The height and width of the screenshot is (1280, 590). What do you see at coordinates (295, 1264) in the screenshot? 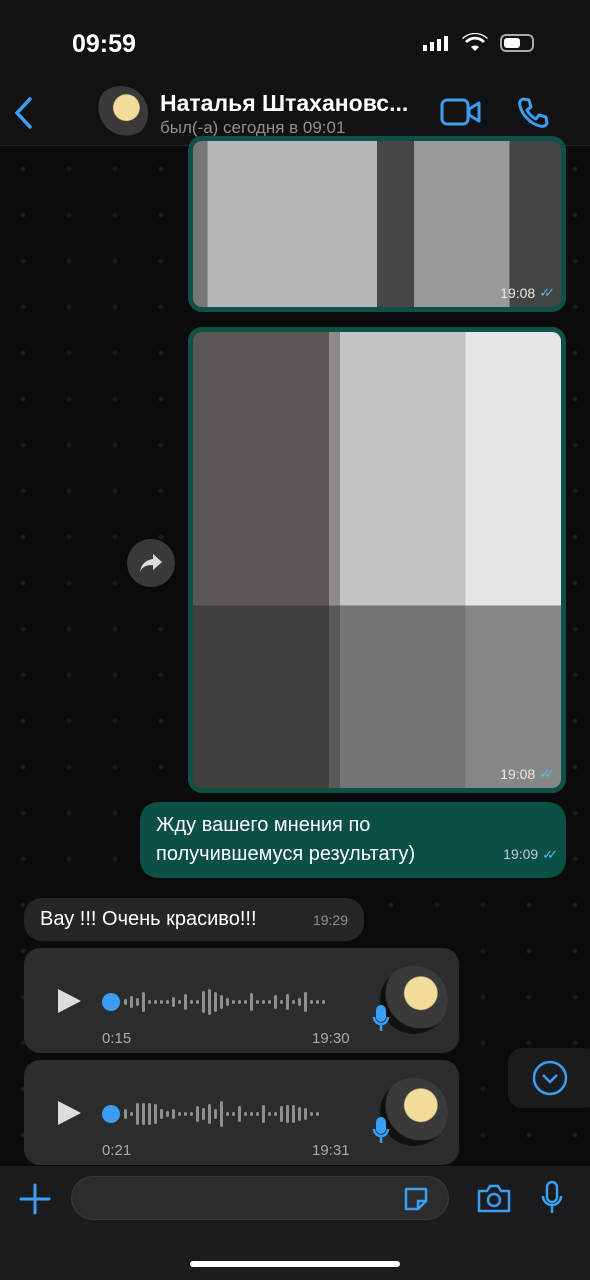
I see `home-indicator` at bounding box center [295, 1264].